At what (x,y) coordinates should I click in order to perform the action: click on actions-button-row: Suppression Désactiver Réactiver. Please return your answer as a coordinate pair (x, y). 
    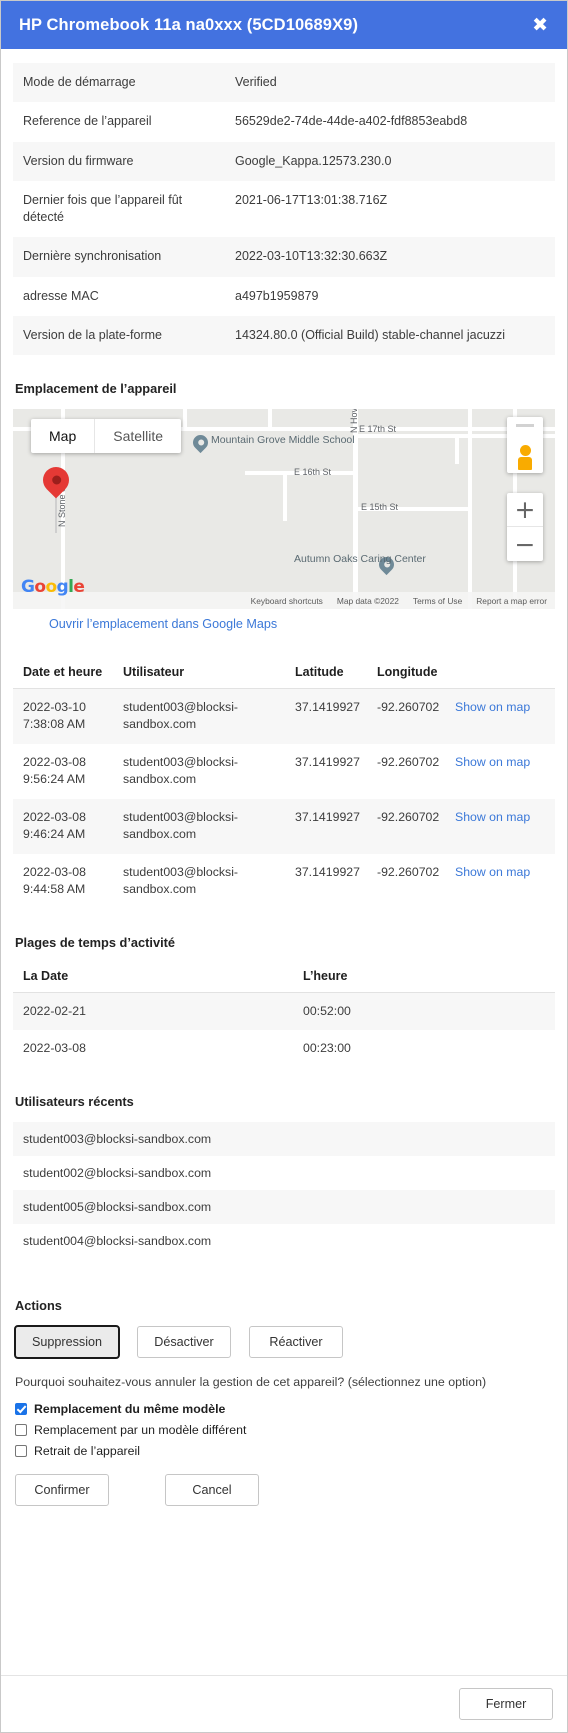
    Looking at the image, I should click on (284, 1341).